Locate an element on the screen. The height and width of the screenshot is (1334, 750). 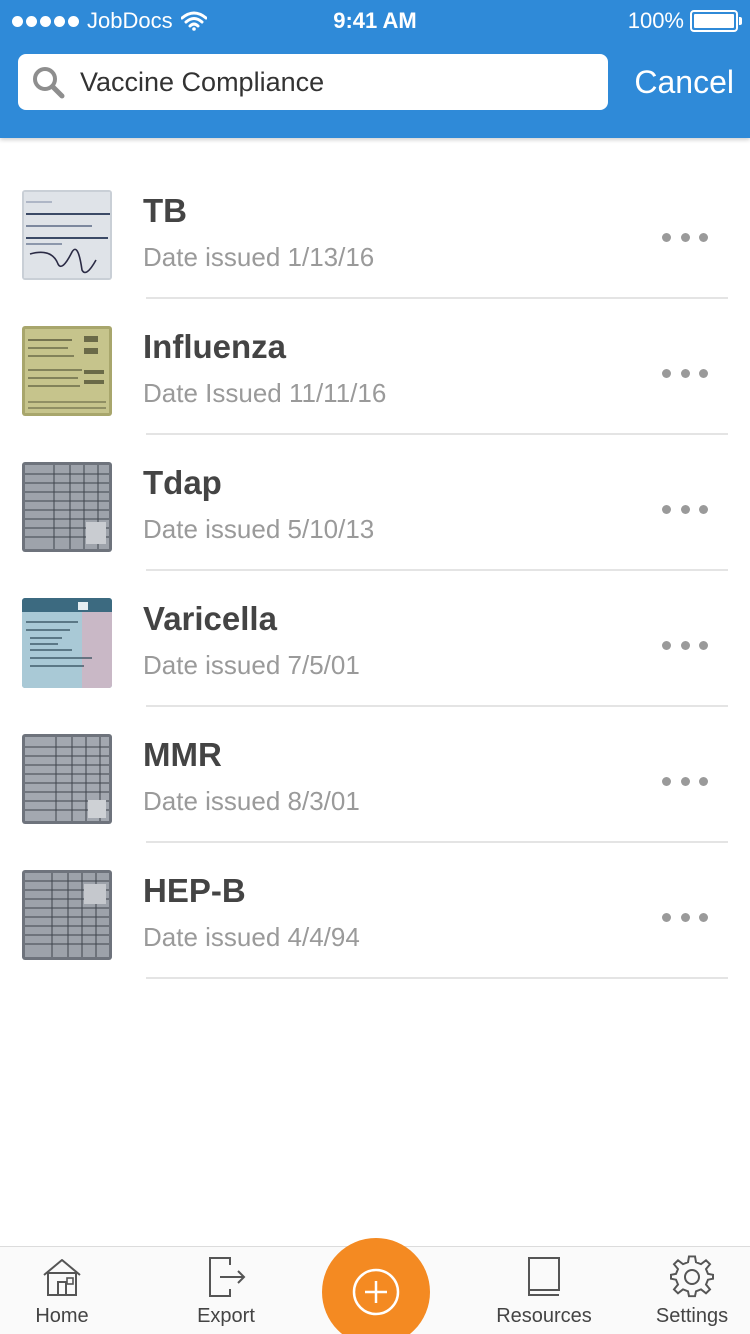
document-title: Varicella is located at coordinates (210, 618).